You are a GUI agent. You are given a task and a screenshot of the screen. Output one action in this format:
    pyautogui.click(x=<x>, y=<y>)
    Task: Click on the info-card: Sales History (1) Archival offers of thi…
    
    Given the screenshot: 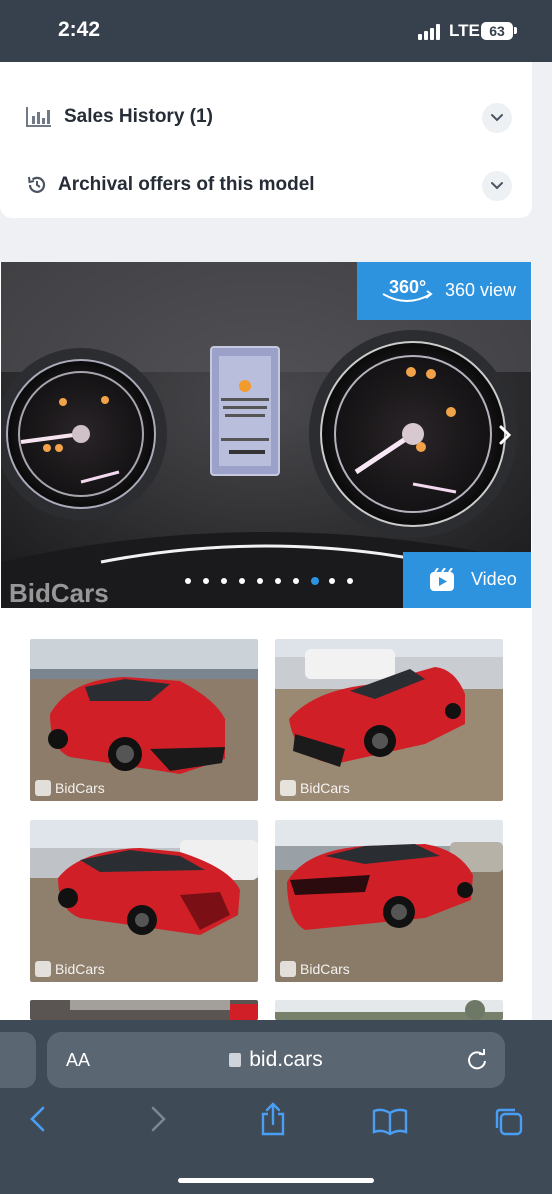 What is the action you would take?
    pyautogui.click(x=266, y=140)
    